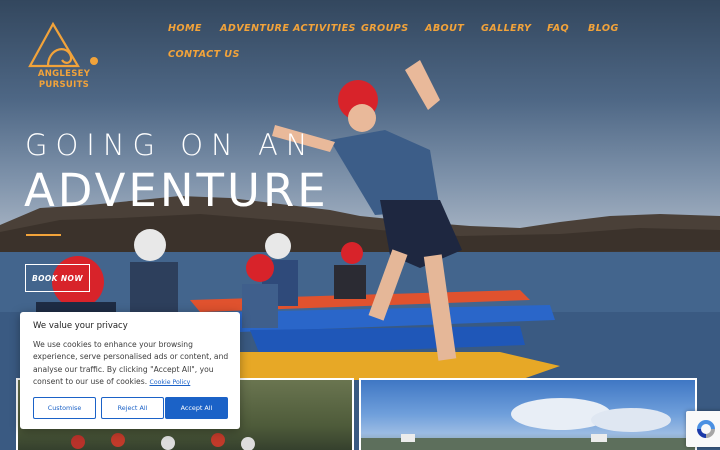 This screenshot has height=450, width=720. What do you see at coordinates (43, 235) in the screenshot?
I see `hero-accent-divider` at bounding box center [43, 235].